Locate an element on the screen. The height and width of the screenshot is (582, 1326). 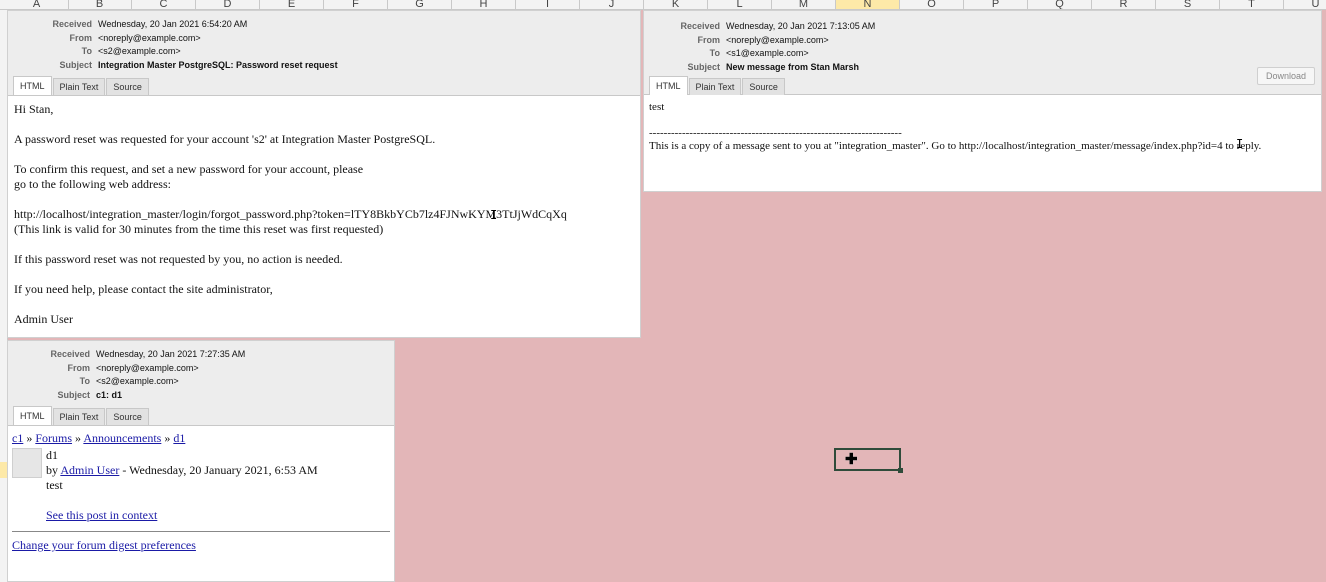
column-header-u: U is located at coordinates (1305, 4).